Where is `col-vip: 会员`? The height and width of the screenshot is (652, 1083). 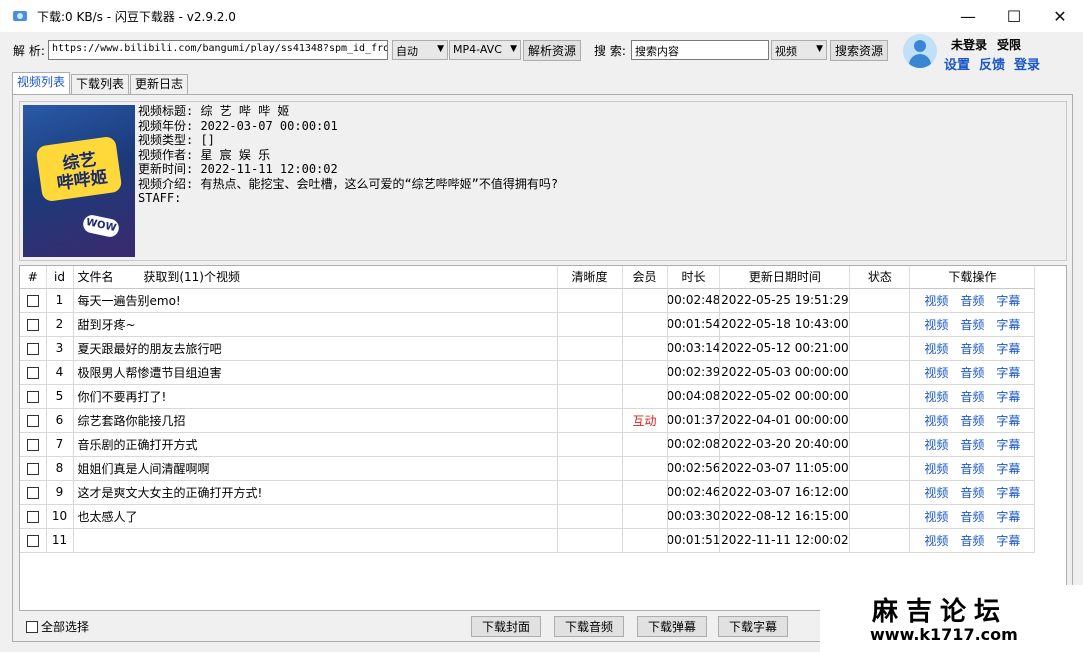
col-vip: 会员 is located at coordinates (645, 277).